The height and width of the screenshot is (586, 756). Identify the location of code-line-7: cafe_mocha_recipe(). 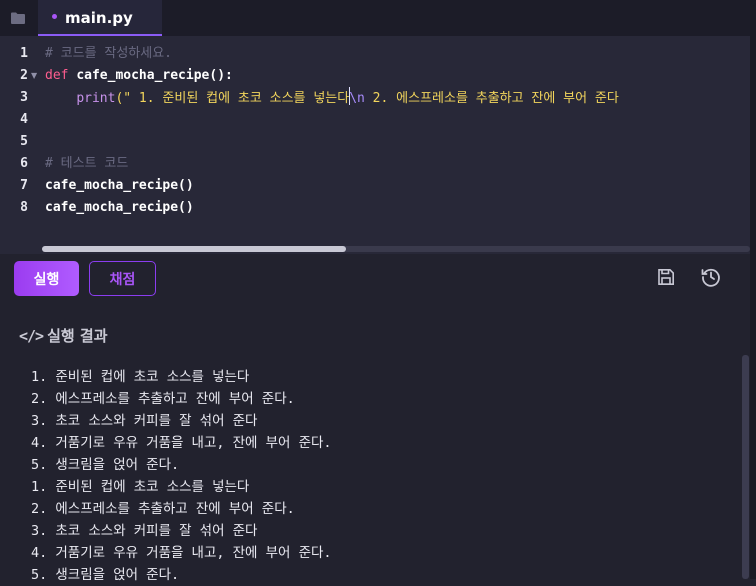
(119, 186).